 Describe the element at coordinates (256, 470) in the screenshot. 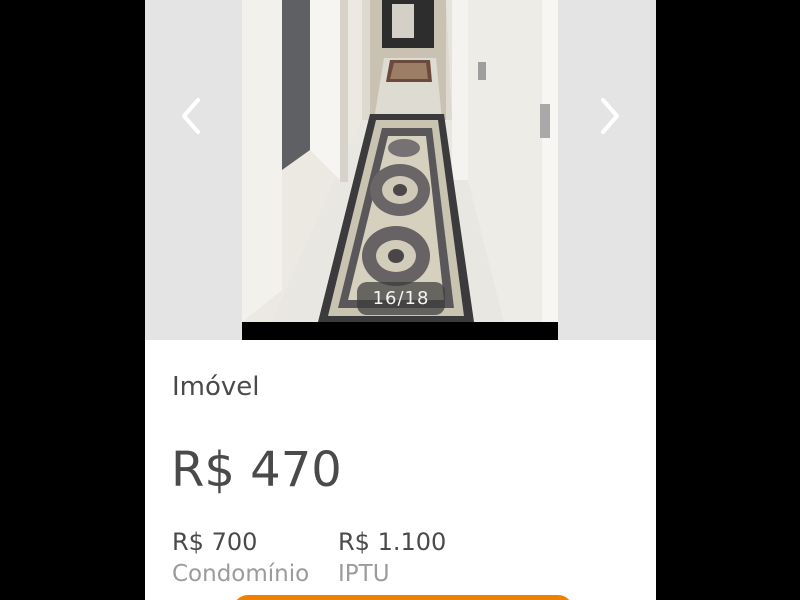

I see `listing-price: R$ 470` at that location.